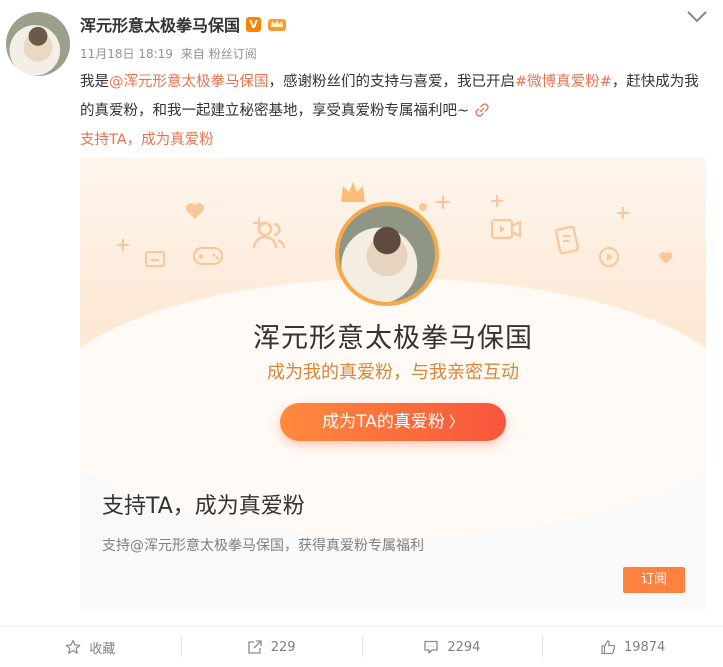 The width and height of the screenshot is (723, 667). What do you see at coordinates (277, 25) in the screenshot?
I see `fan-crown-icon` at bounding box center [277, 25].